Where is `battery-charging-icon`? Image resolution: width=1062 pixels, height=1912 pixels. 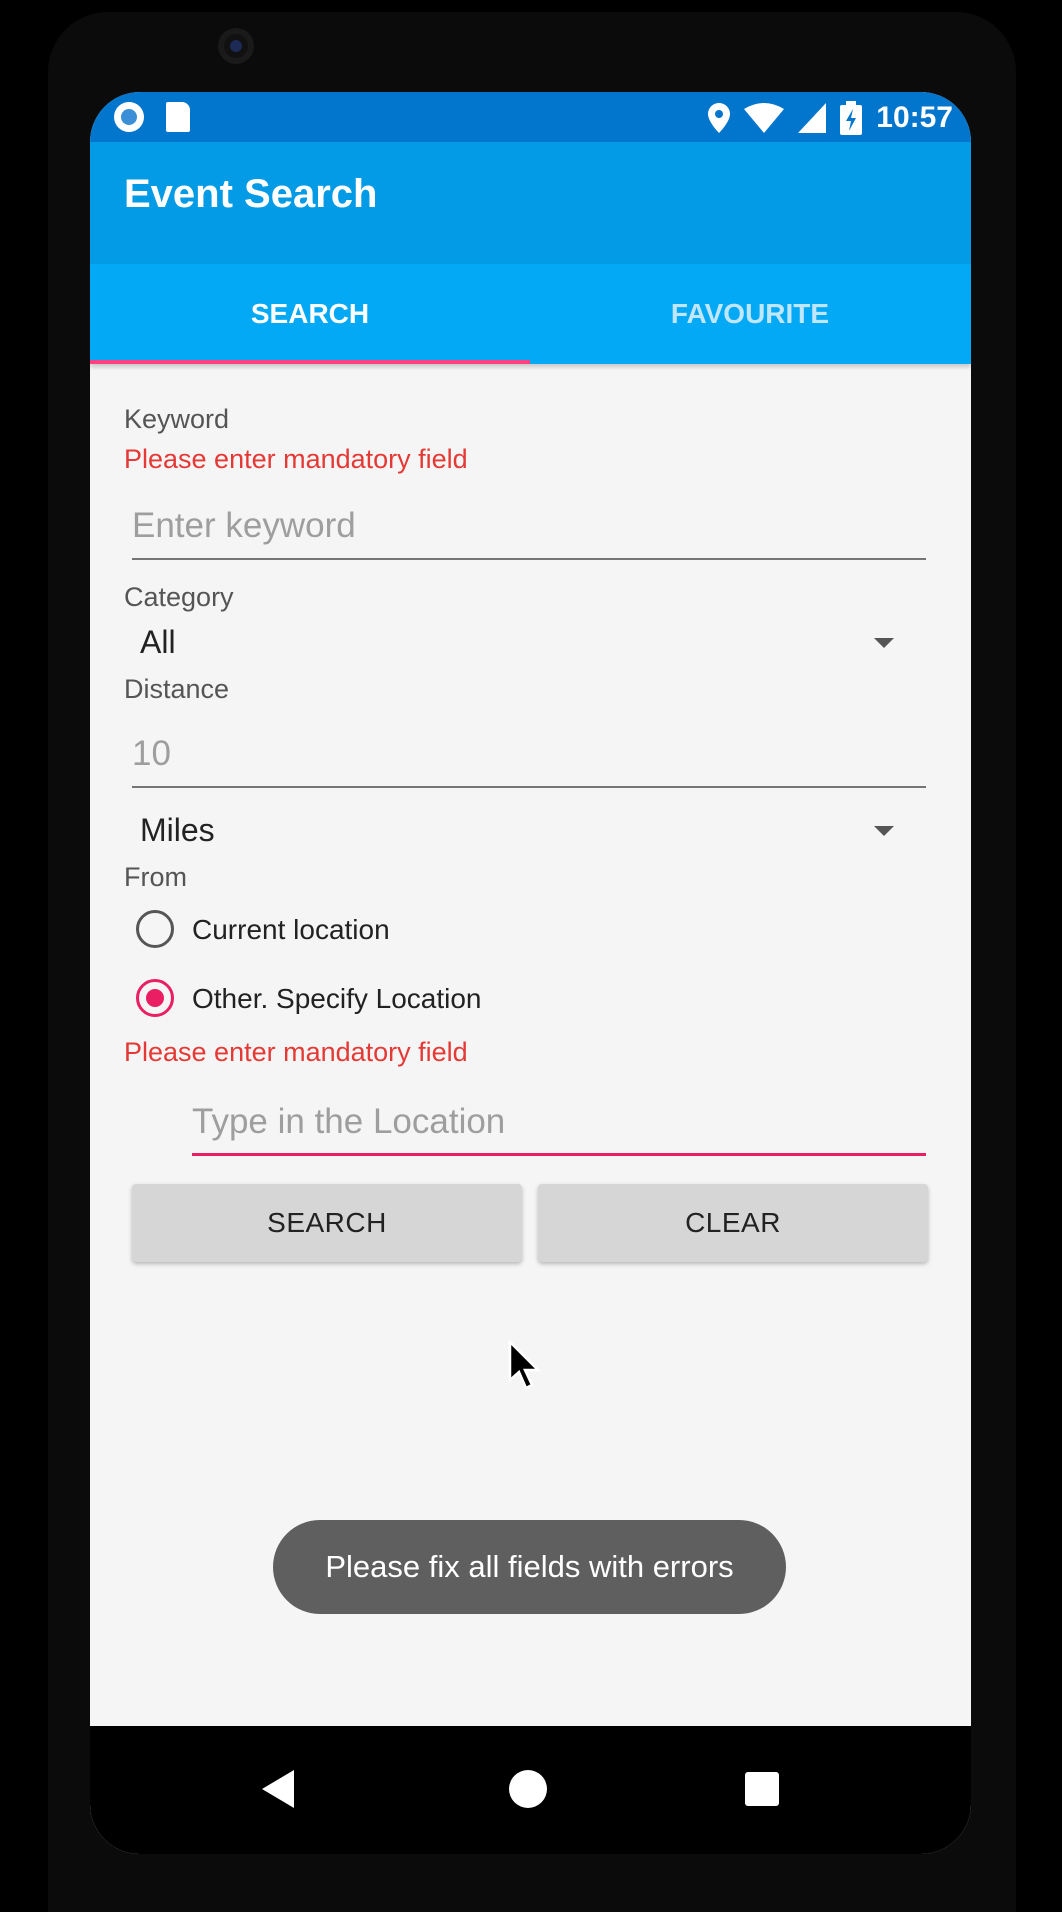 battery-charging-icon is located at coordinates (851, 118).